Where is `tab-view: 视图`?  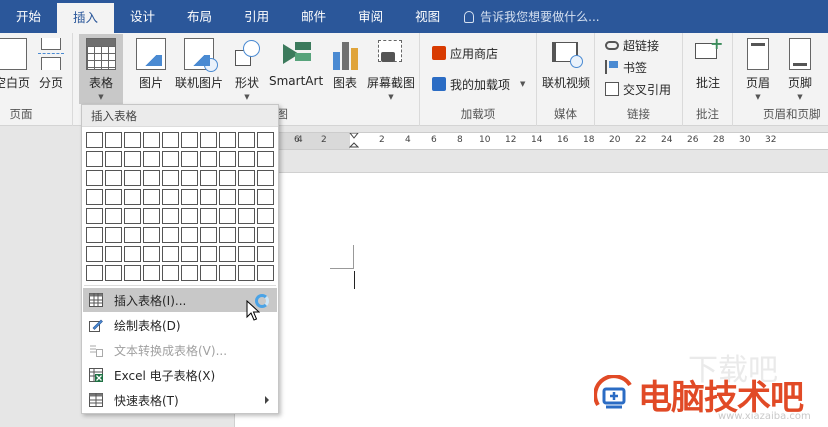
tab-view: 视图 is located at coordinates (427, 16).